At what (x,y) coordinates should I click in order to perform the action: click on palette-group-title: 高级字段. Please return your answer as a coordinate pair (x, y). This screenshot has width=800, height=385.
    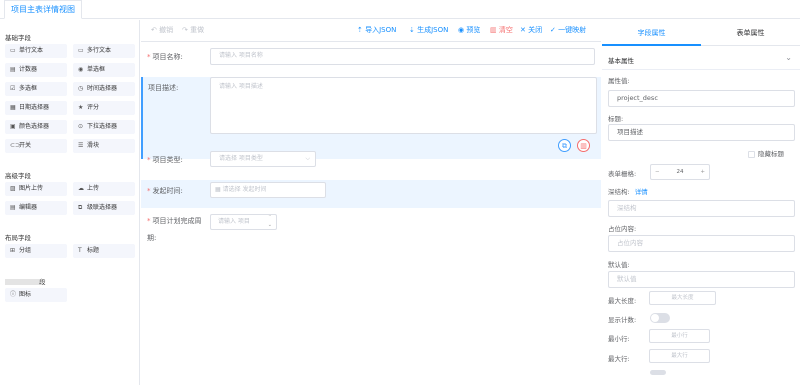
    Looking at the image, I should click on (18, 176).